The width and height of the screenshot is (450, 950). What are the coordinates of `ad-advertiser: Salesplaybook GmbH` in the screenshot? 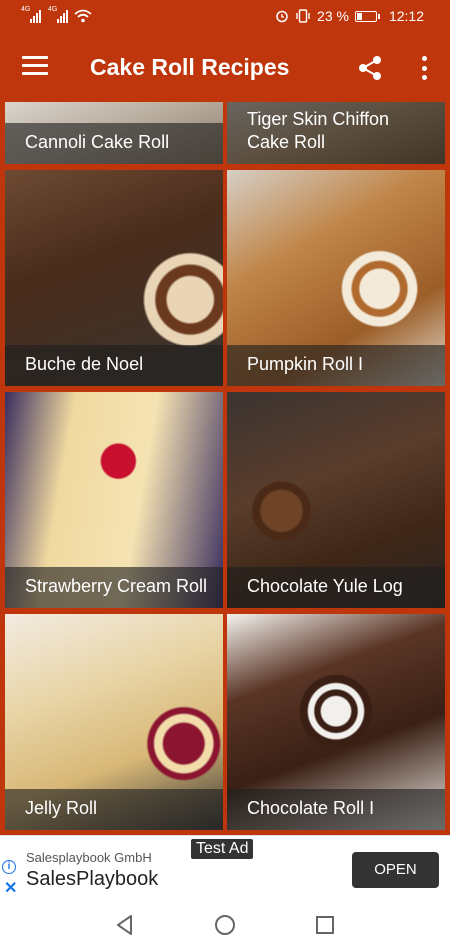 It's located at (89, 857).